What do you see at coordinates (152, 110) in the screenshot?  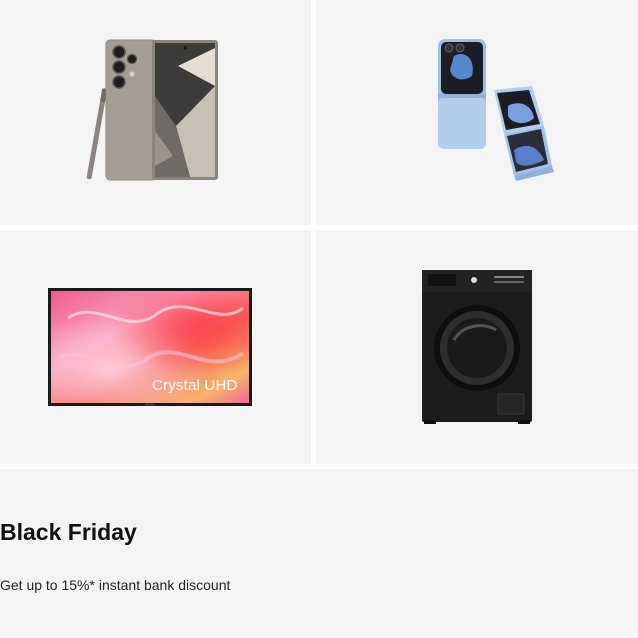 I see `smartphone-with-stylus-image` at bounding box center [152, 110].